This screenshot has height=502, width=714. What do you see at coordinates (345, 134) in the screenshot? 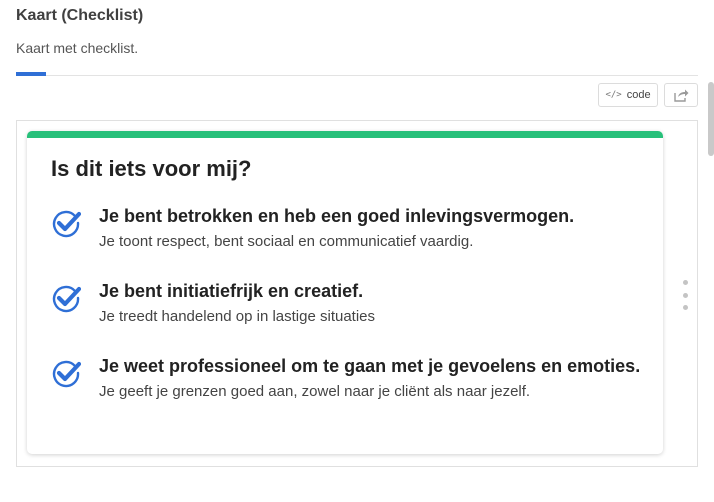
I see `card-accent-bar` at bounding box center [345, 134].